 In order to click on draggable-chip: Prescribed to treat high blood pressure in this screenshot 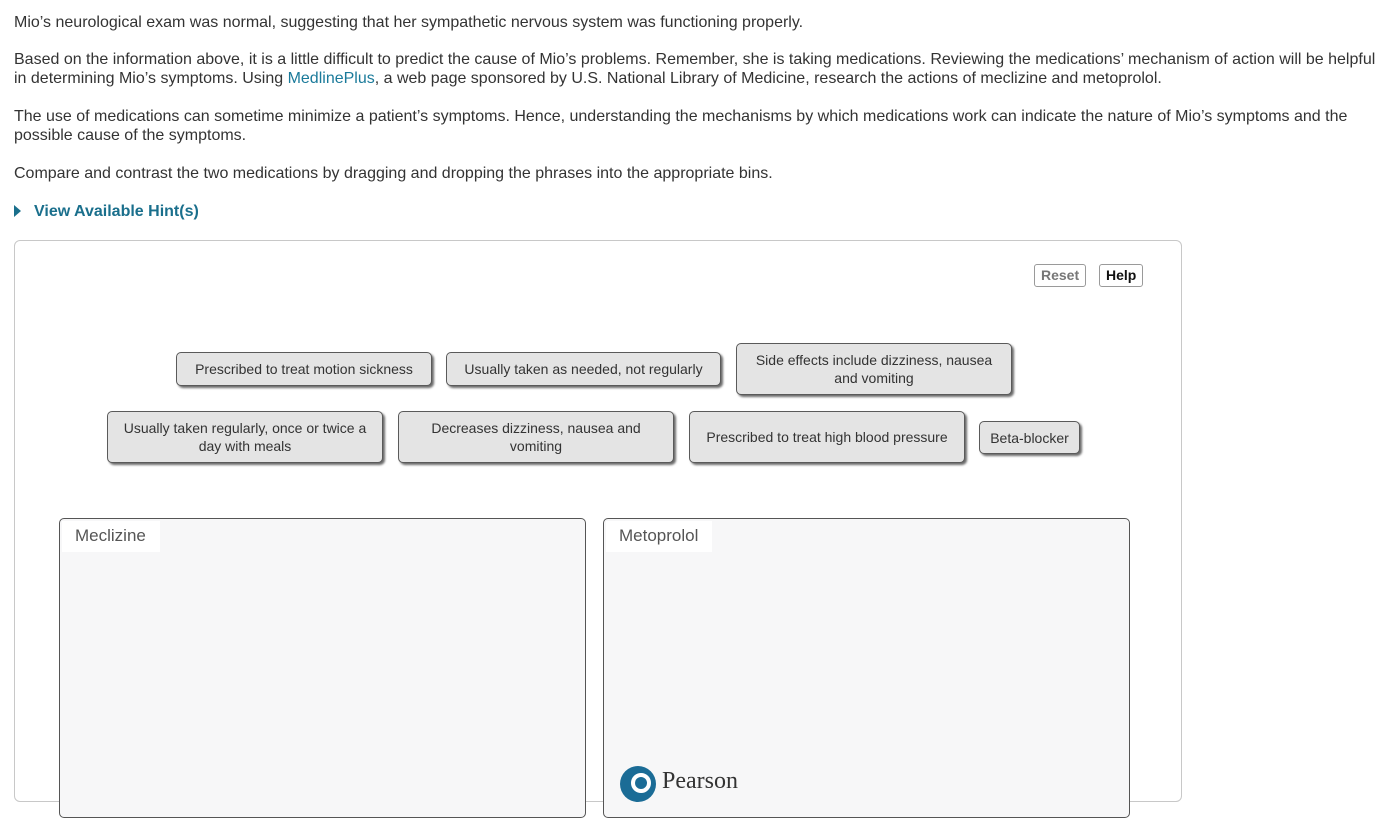, I will do `click(827, 437)`.